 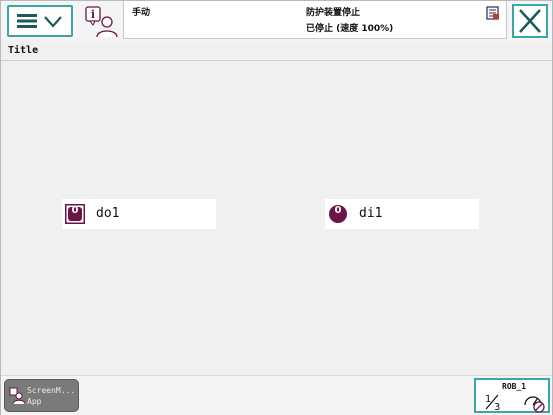 I want to click on robot-name: ROB_1, so click(x=514, y=386).